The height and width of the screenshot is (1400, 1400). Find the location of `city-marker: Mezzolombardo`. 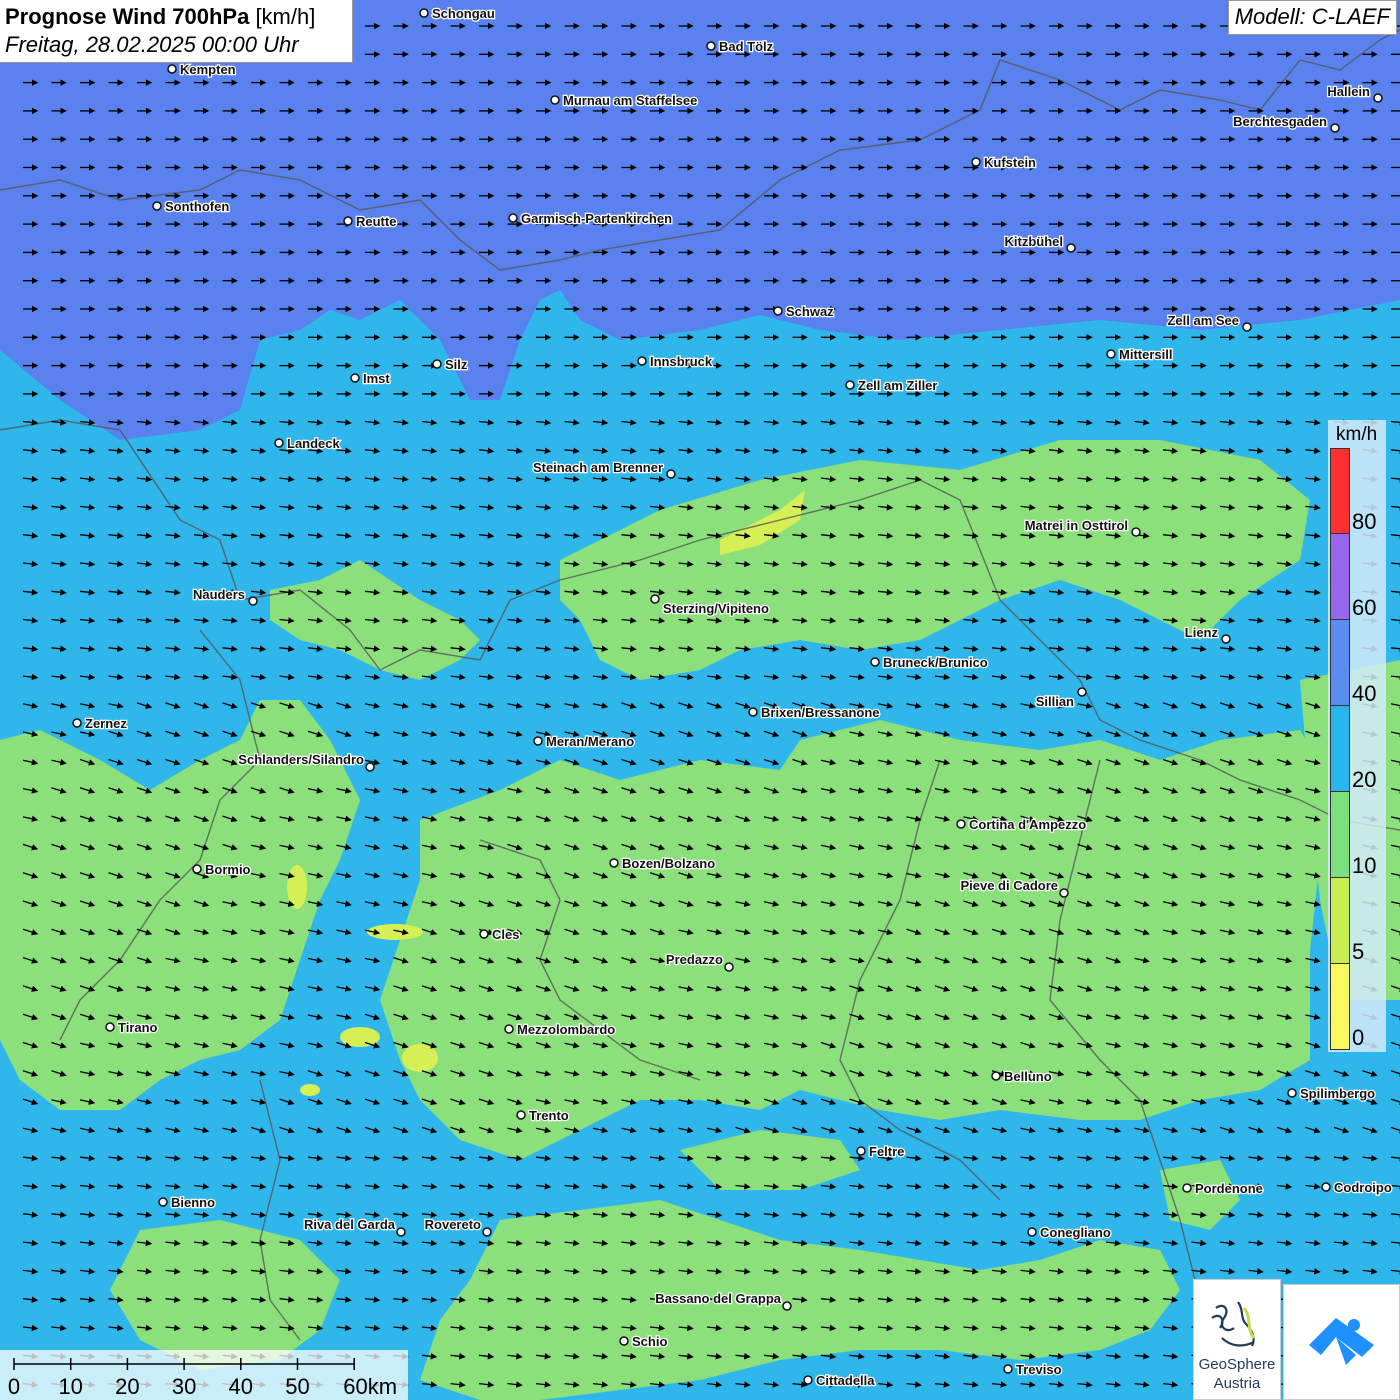

city-marker: Mezzolombardo is located at coordinates (560, 1029).